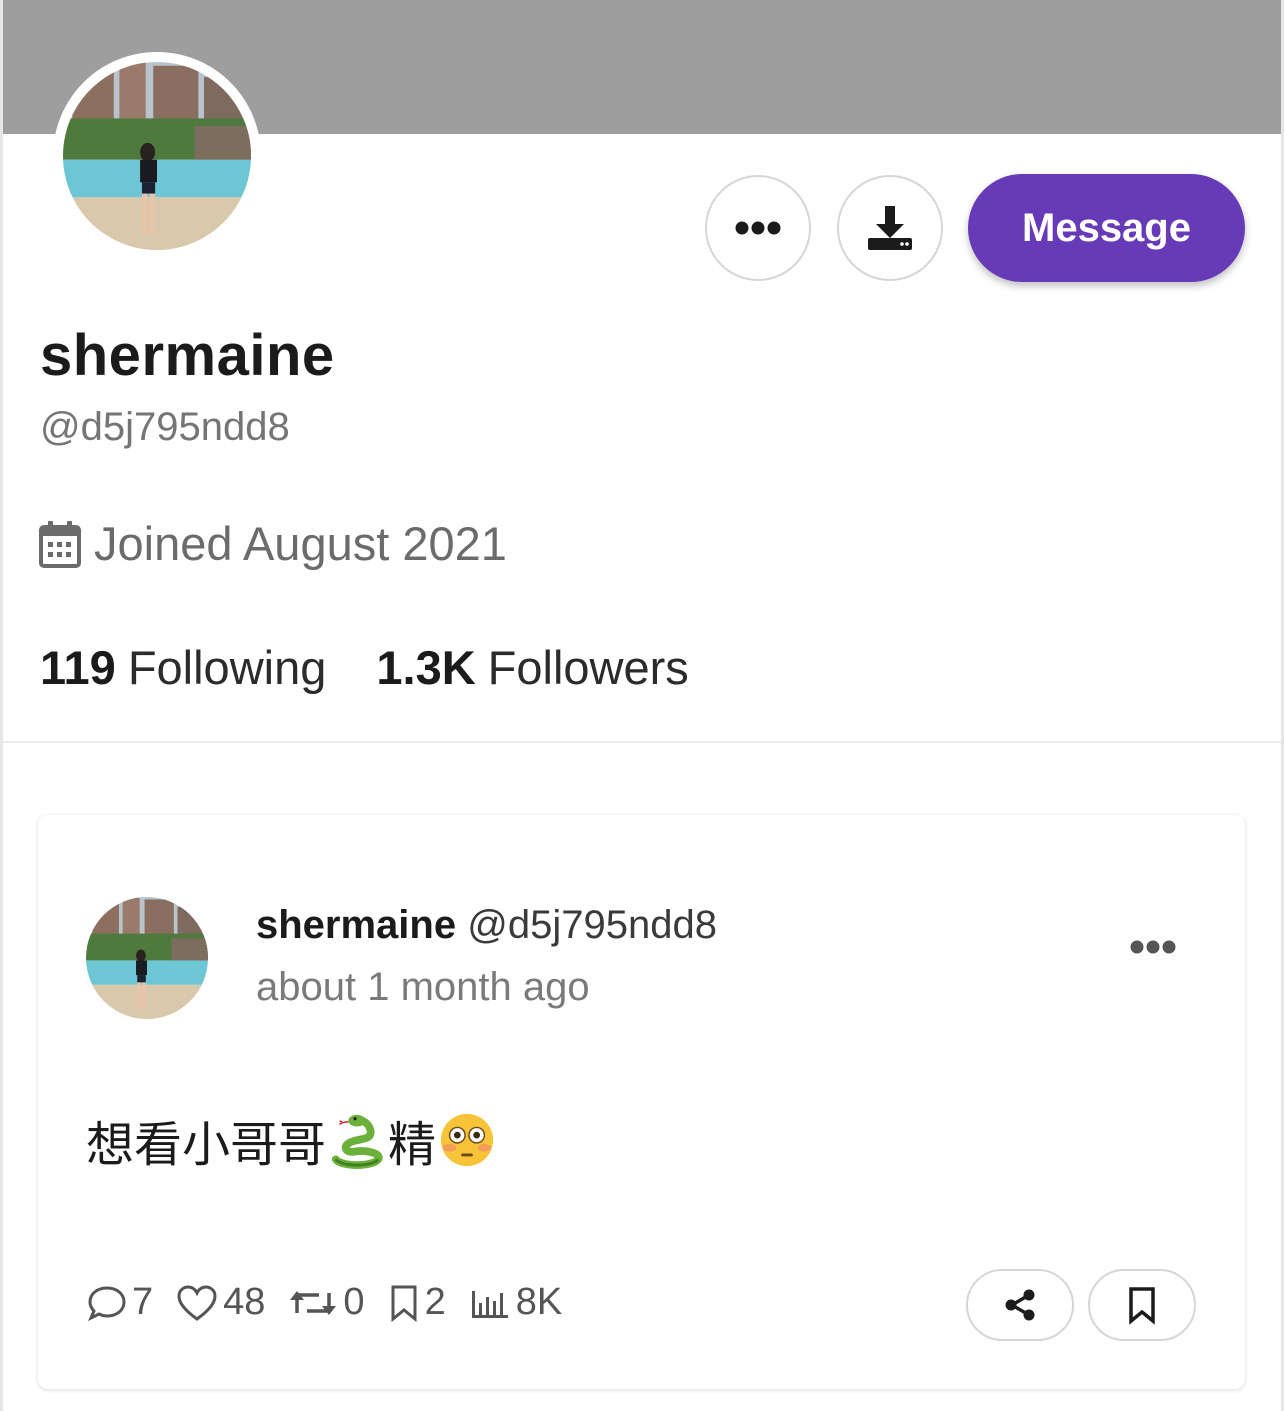 The width and height of the screenshot is (1284, 1411). Describe the element at coordinates (165, 427) in the screenshot. I see `profile-handle: @d5j795ndd8` at that location.